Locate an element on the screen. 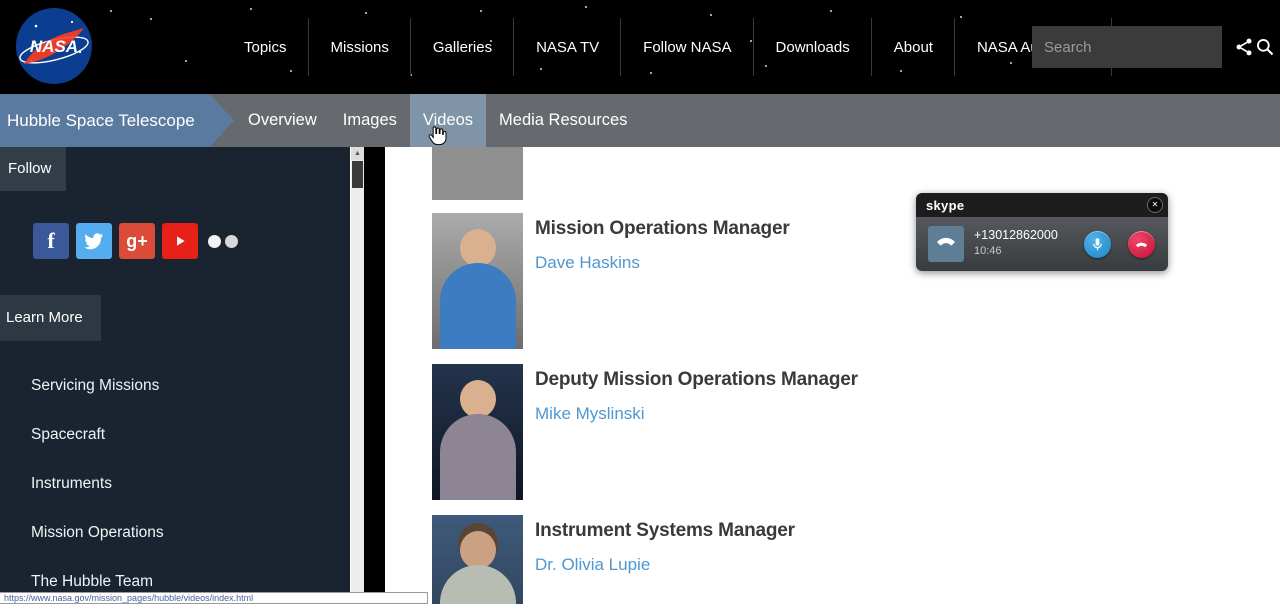 The image size is (1280, 604). microphone-icon is located at coordinates (1097, 244).